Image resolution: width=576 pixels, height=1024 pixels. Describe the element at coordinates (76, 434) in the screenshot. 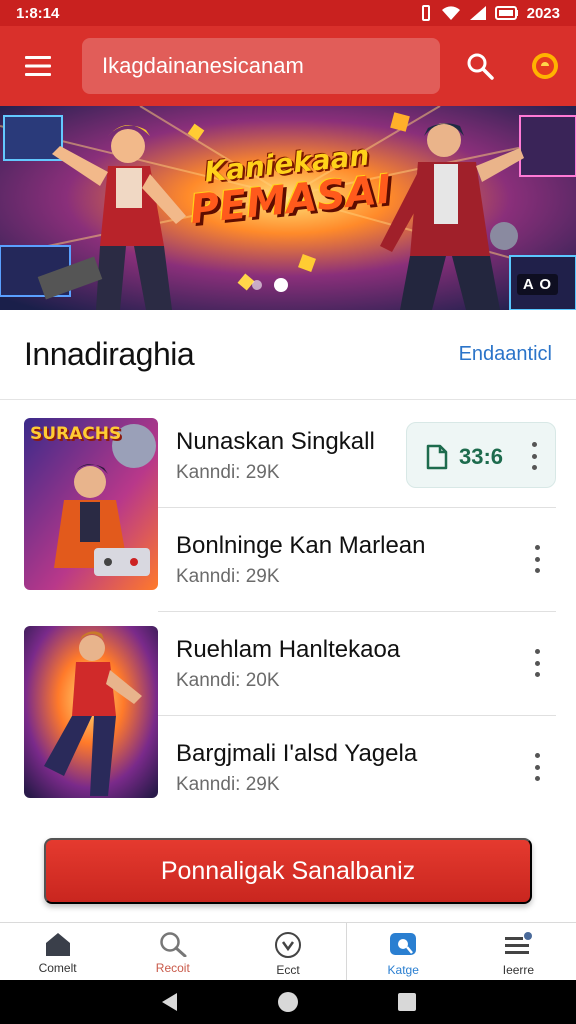

I see `game-thumbnail-caption: SURACHS` at that location.